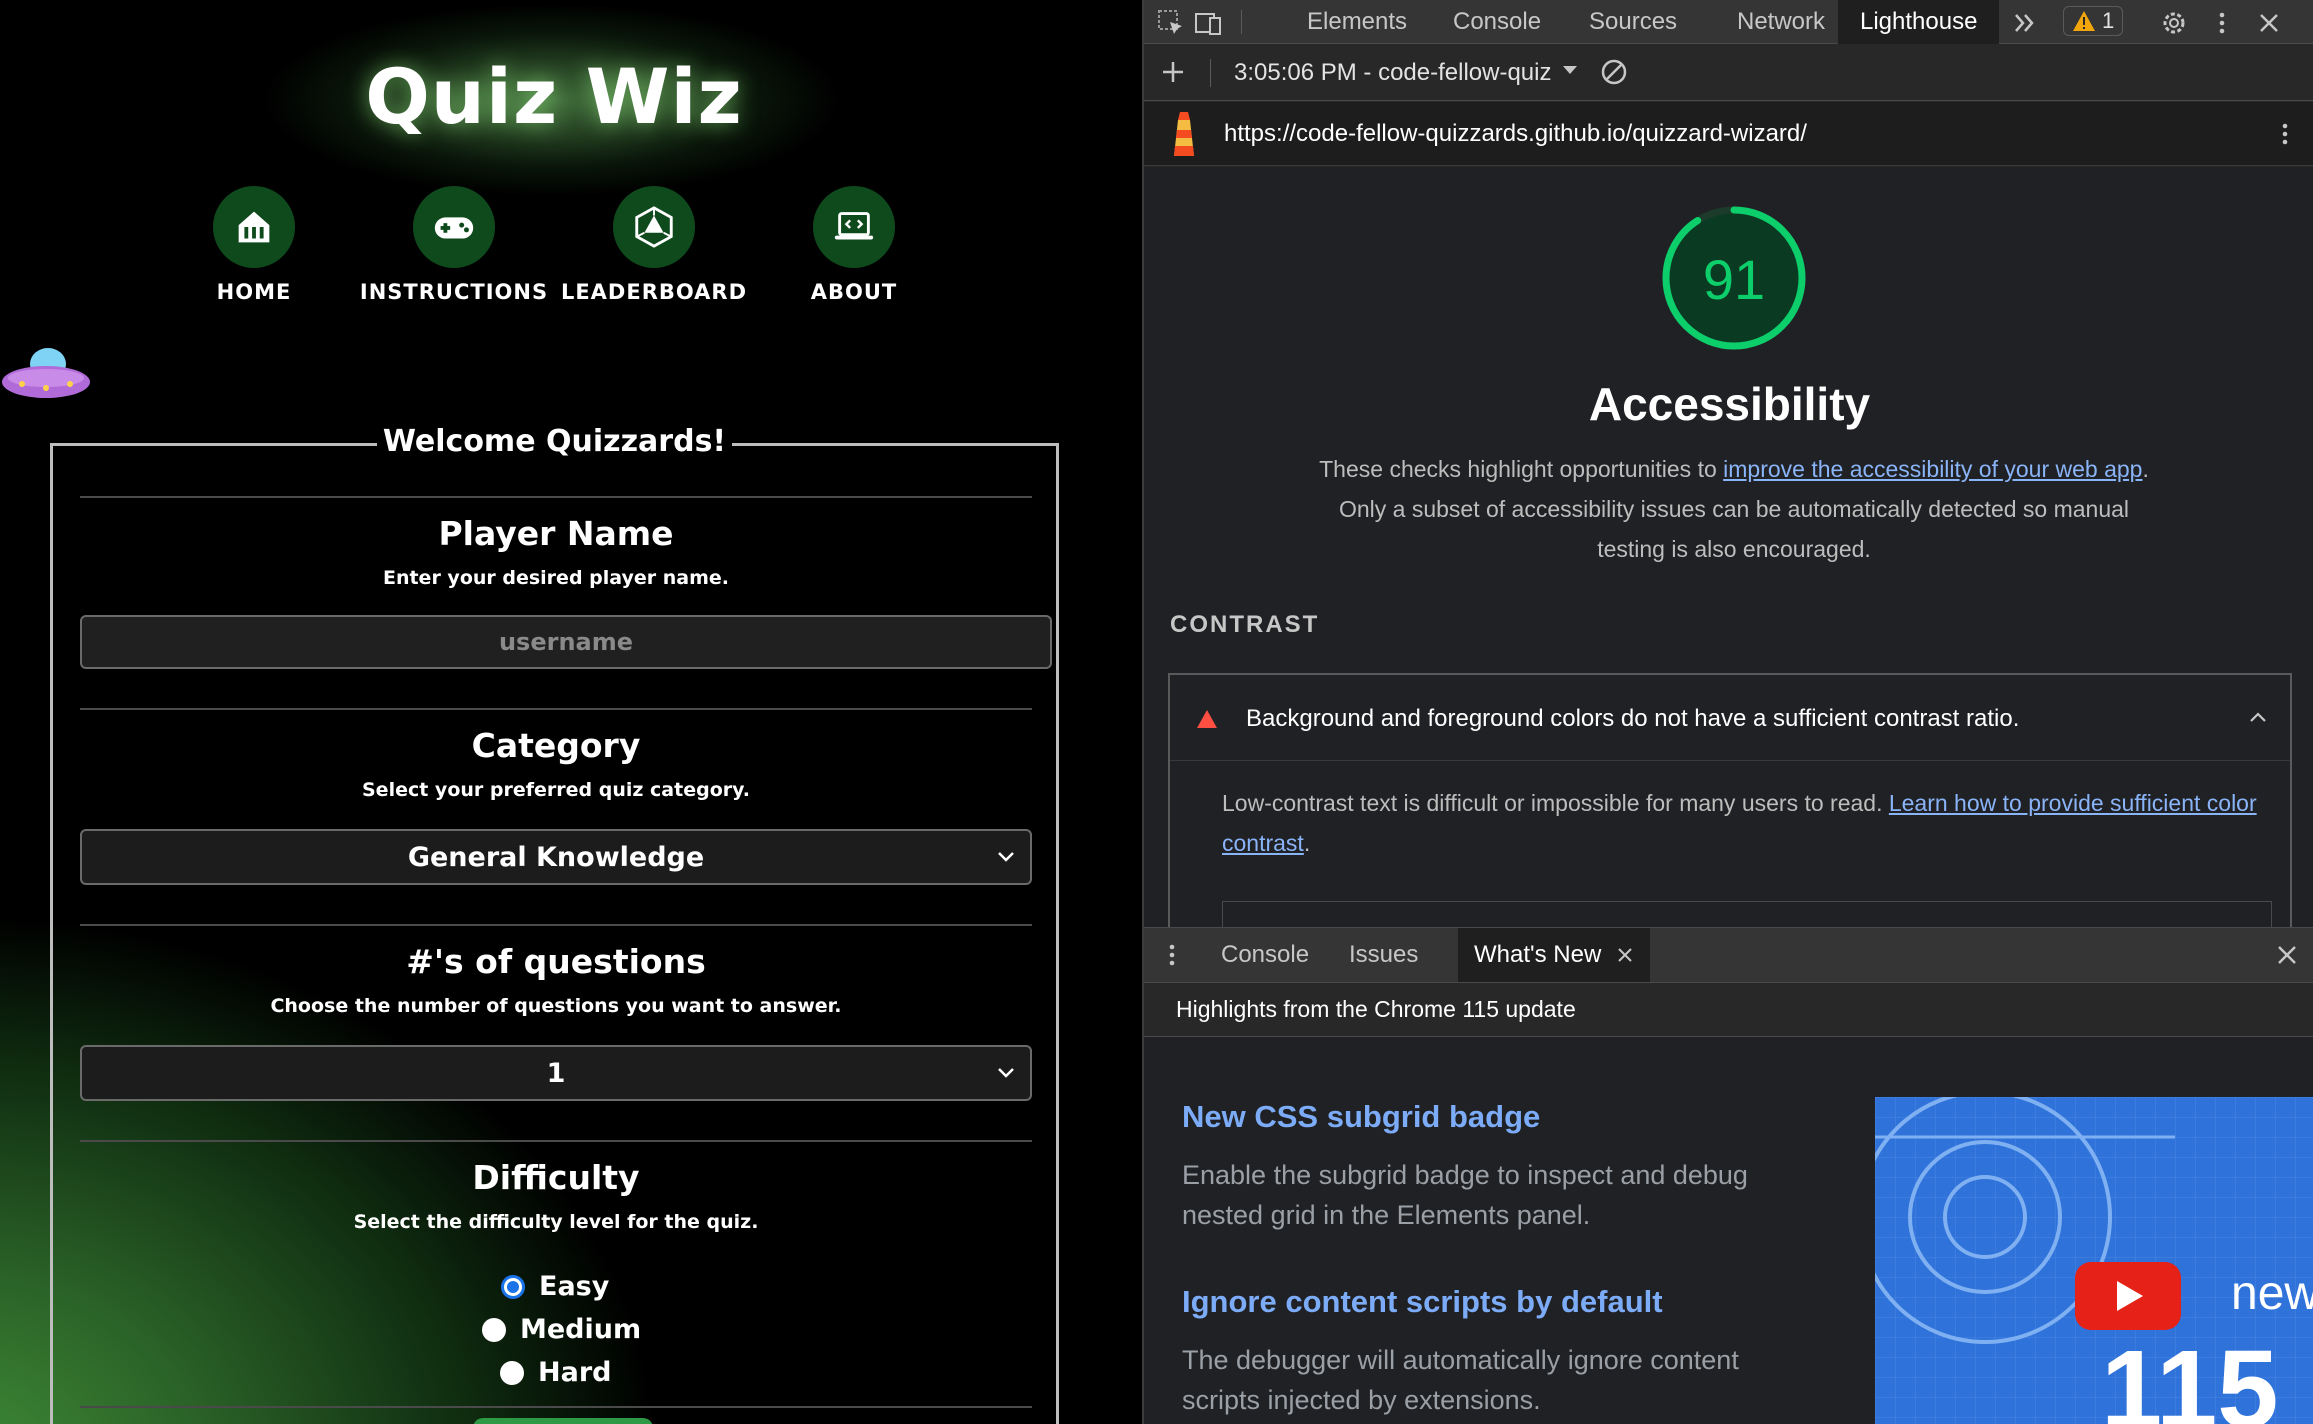 Image resolution: width=2313 pixels, height=1424 pixels. I want to click on radio-hard, so click(512, 1372).